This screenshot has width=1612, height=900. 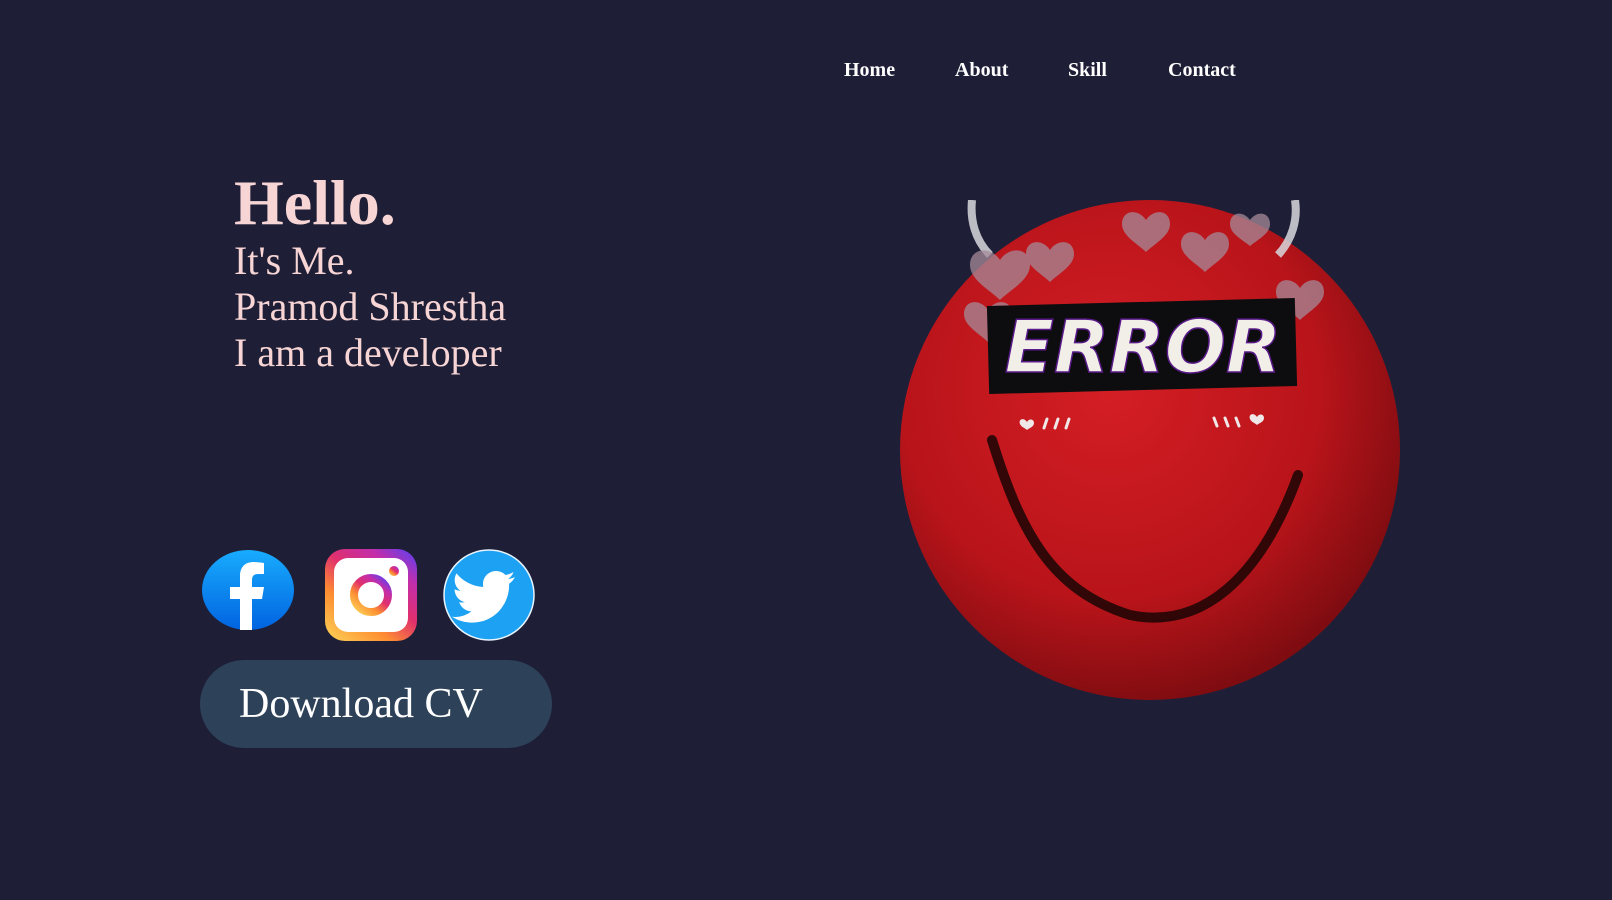 I want to click on twitter-icon, so click(x=489, y=595).